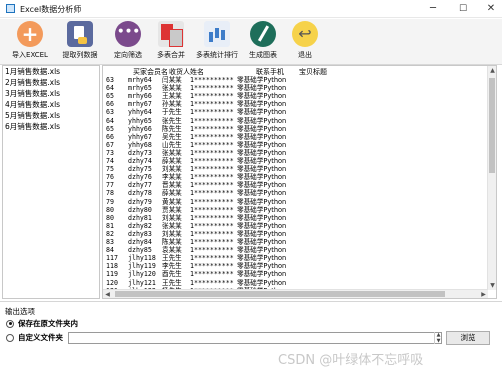 This screenshot has width=502, height=376. What do you see at coordinates (30, 34) in the screenshot?
I see `plus-icon` at bounding box center [30, 34].